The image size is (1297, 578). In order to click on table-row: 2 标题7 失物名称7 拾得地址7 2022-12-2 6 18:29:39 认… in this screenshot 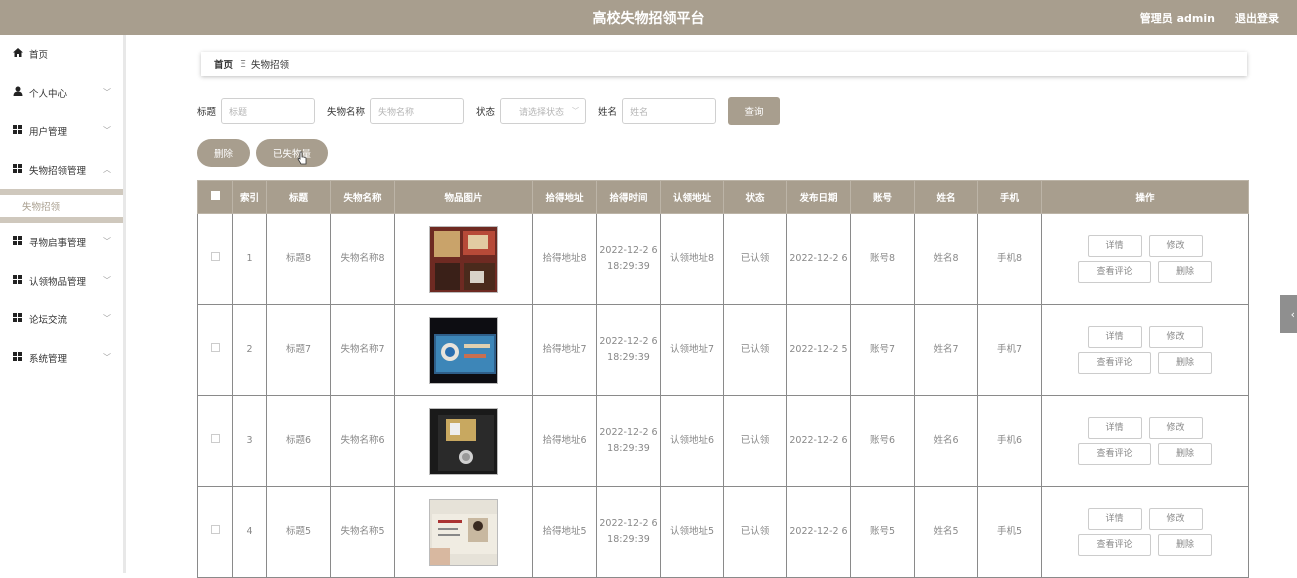, I will do `click(723, 350)`.